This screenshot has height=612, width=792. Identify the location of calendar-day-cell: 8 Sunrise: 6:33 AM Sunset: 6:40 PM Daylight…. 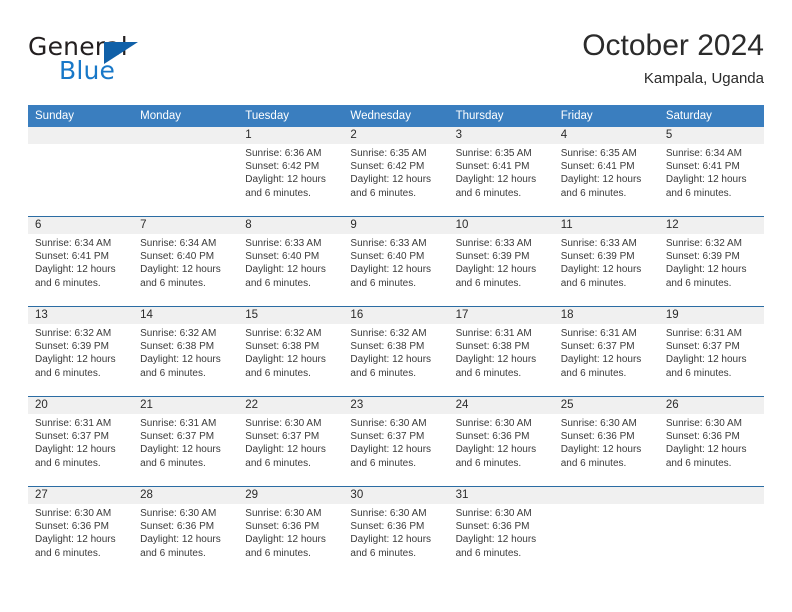
(291, 261).